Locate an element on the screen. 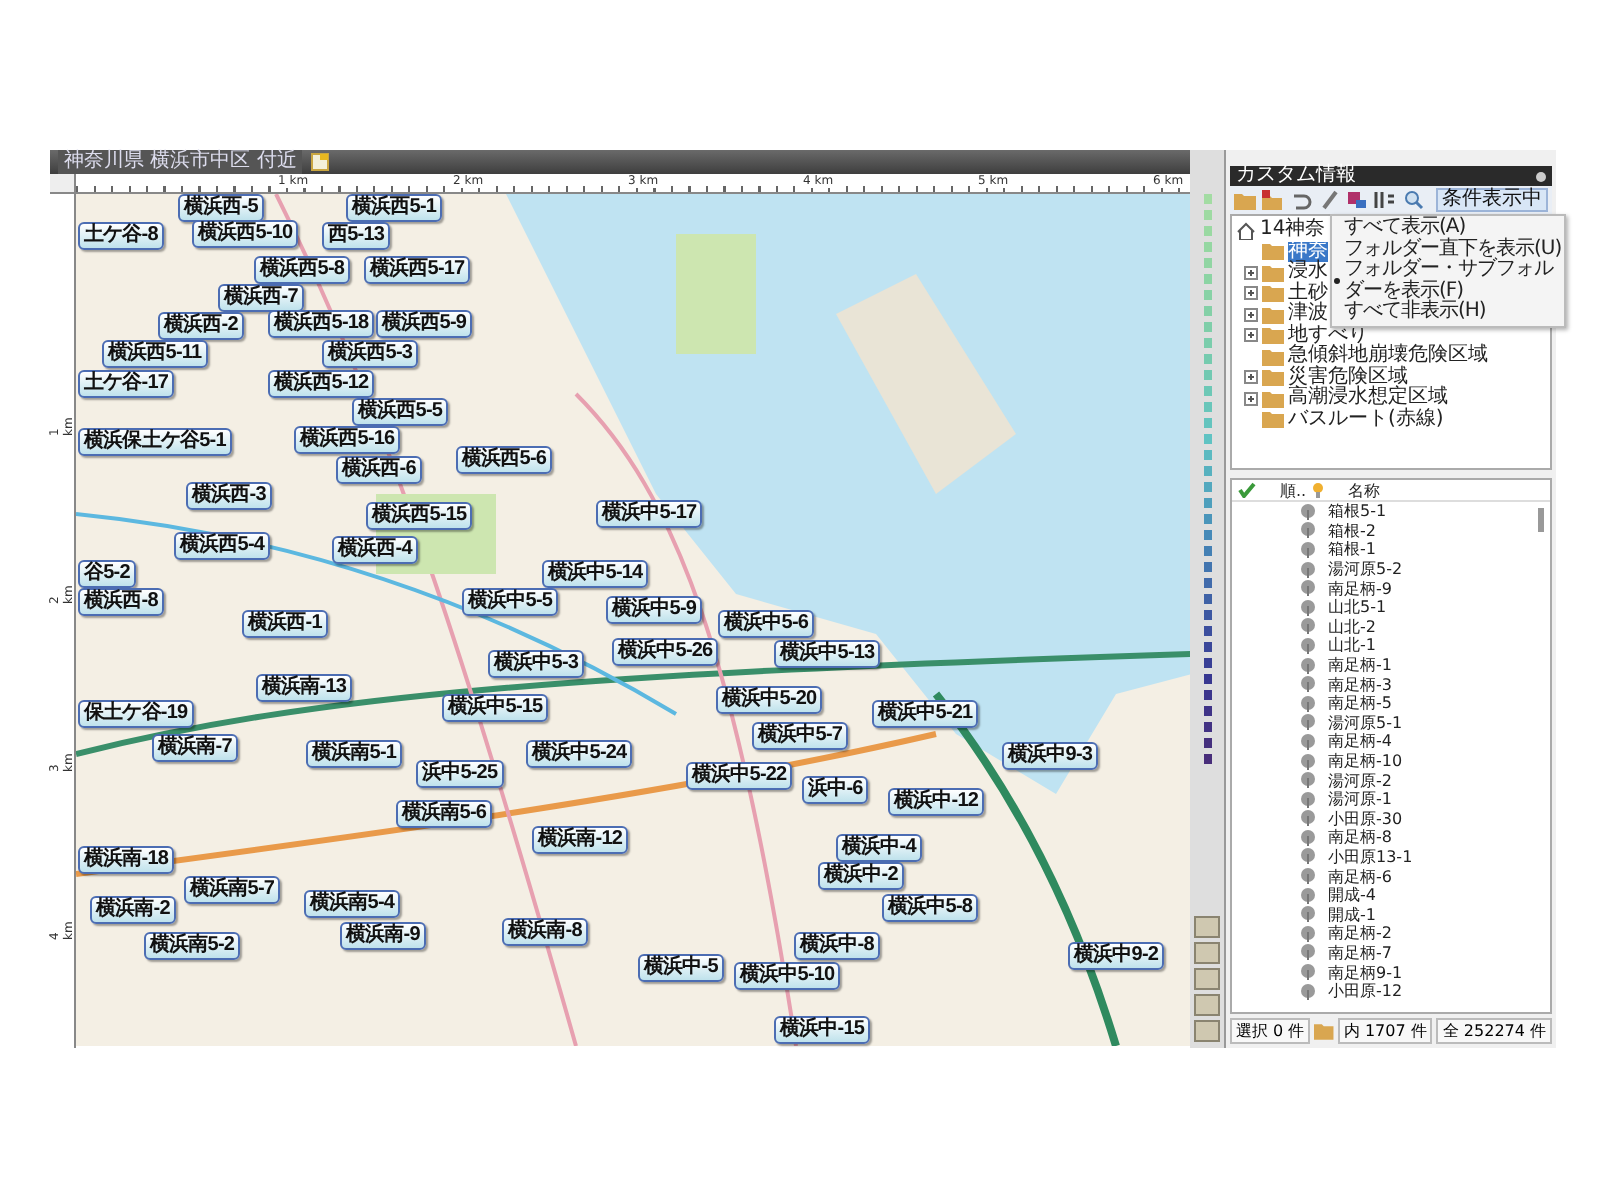  map-callout: 横浜西-5 is located at coordinates (221, 208).